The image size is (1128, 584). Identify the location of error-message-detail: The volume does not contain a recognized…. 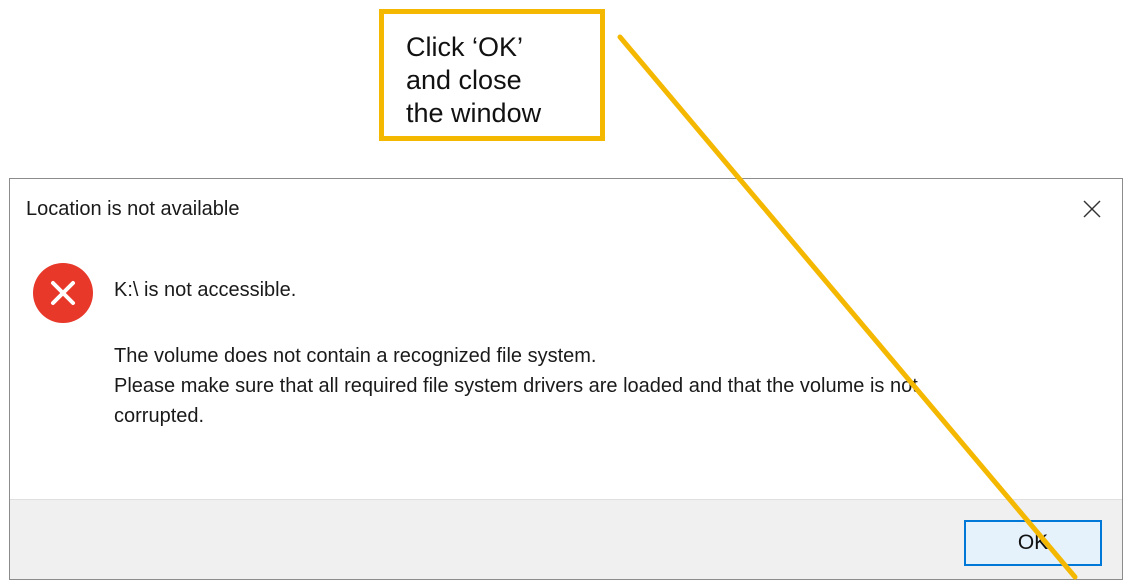
(609, 386).